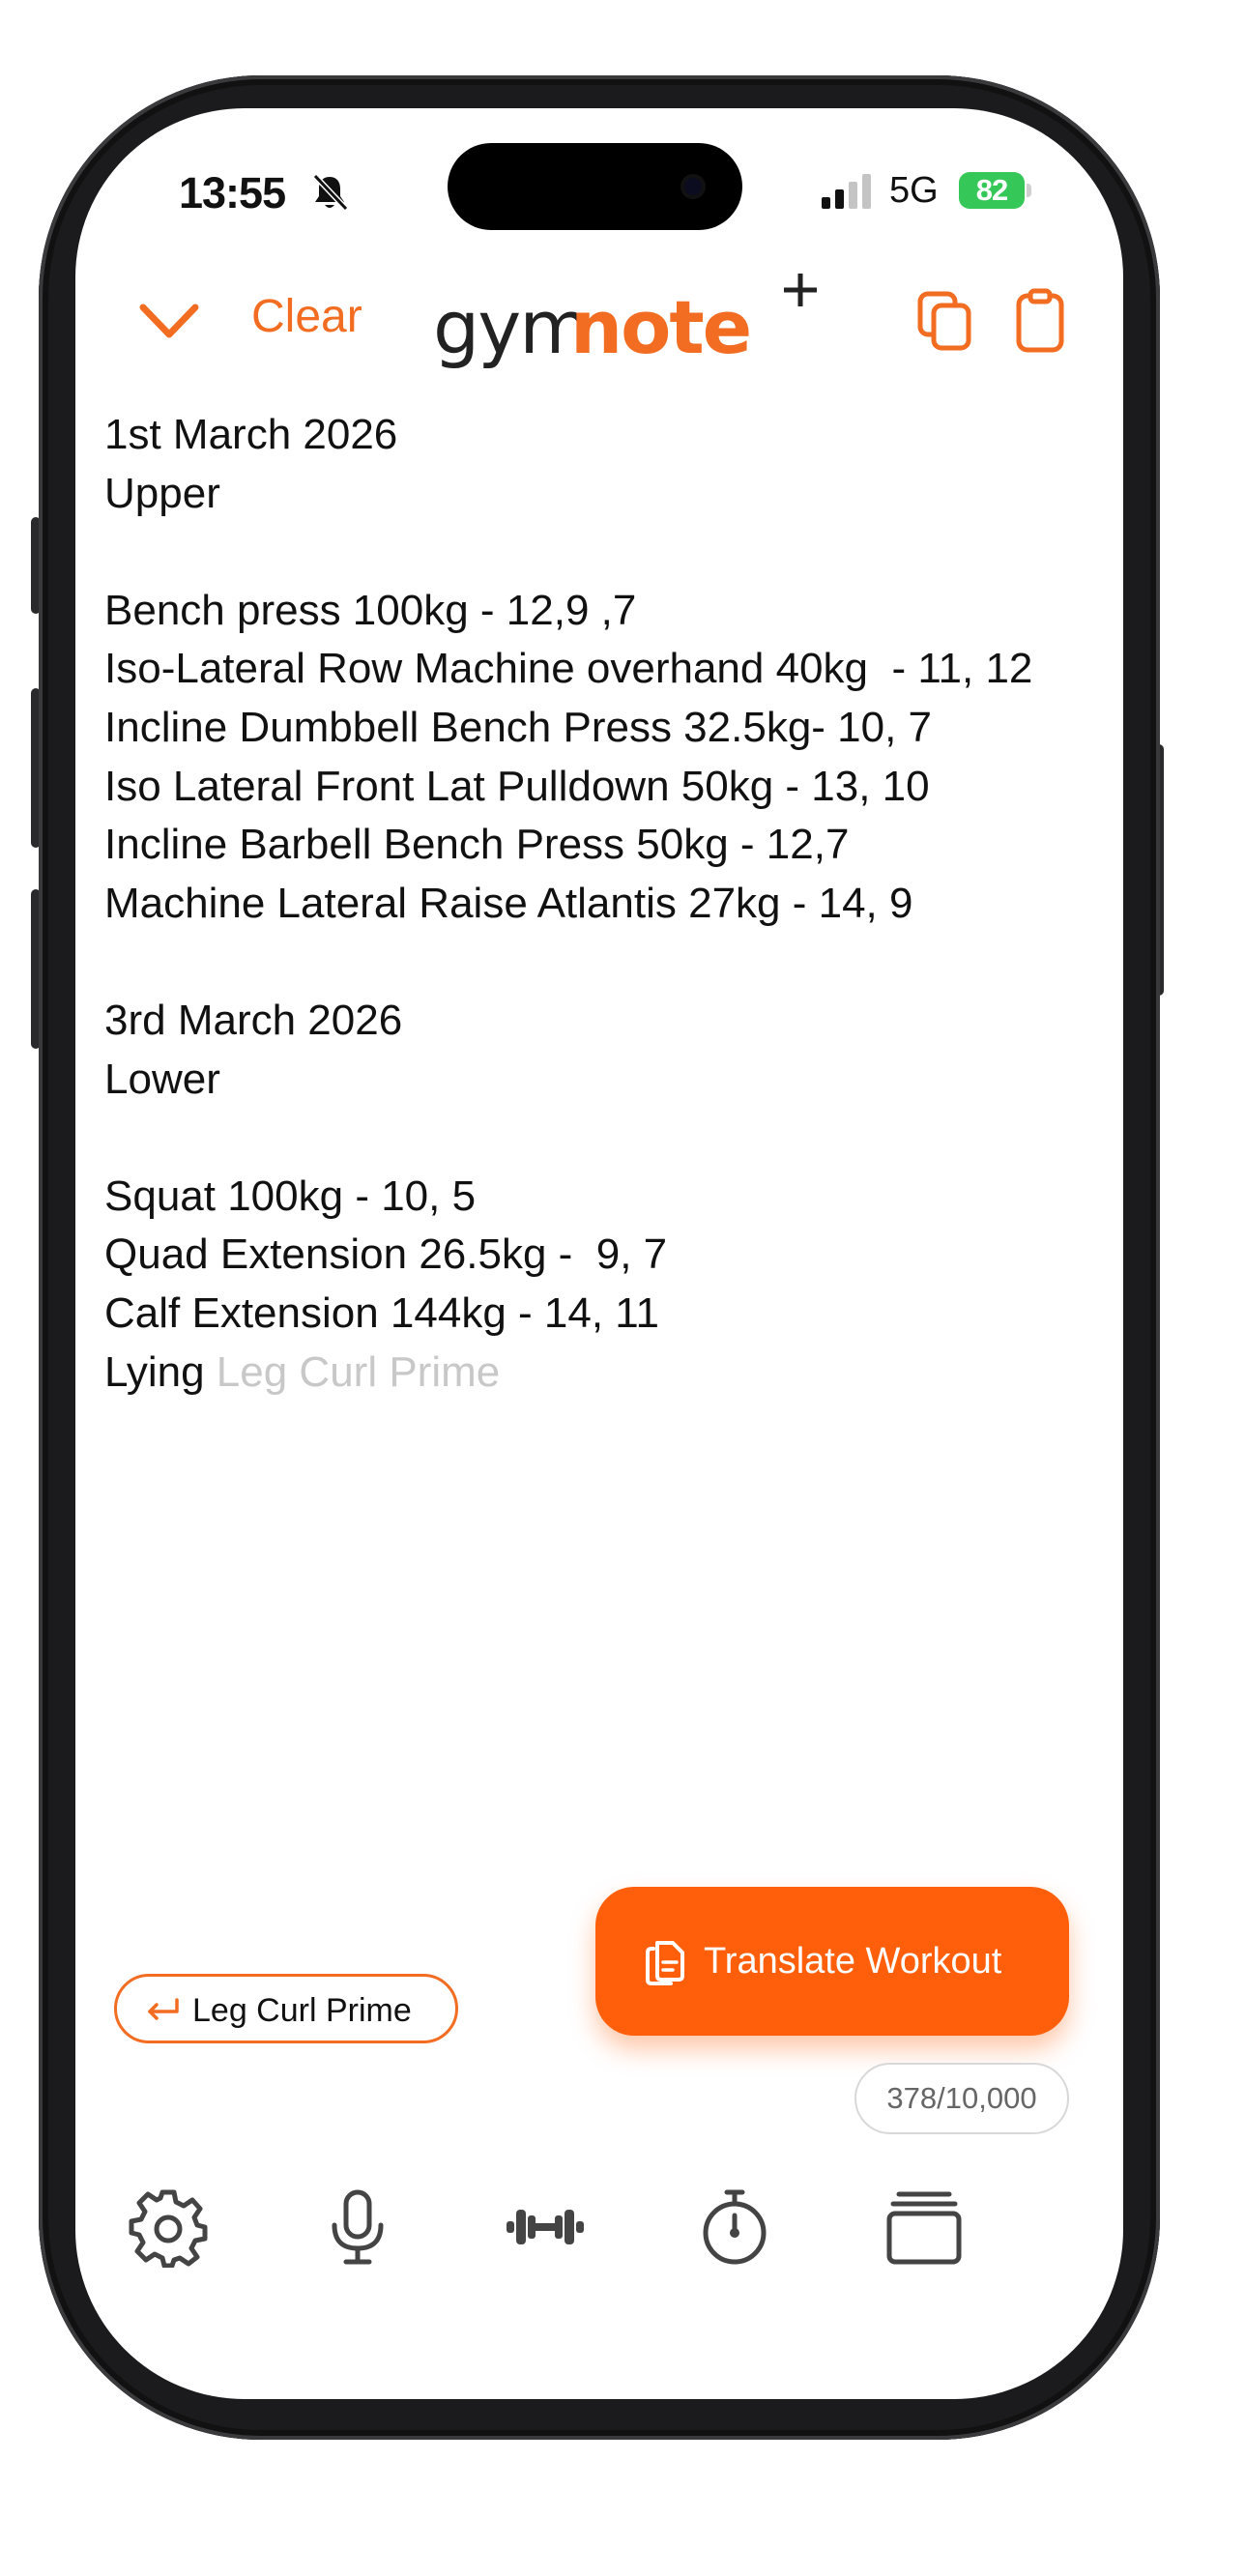 The width and height of the screenshot is (1245, 2576). Describe the element at coordinates (162, 493) in the screenshot. I see `note-line: Upper` at that location.